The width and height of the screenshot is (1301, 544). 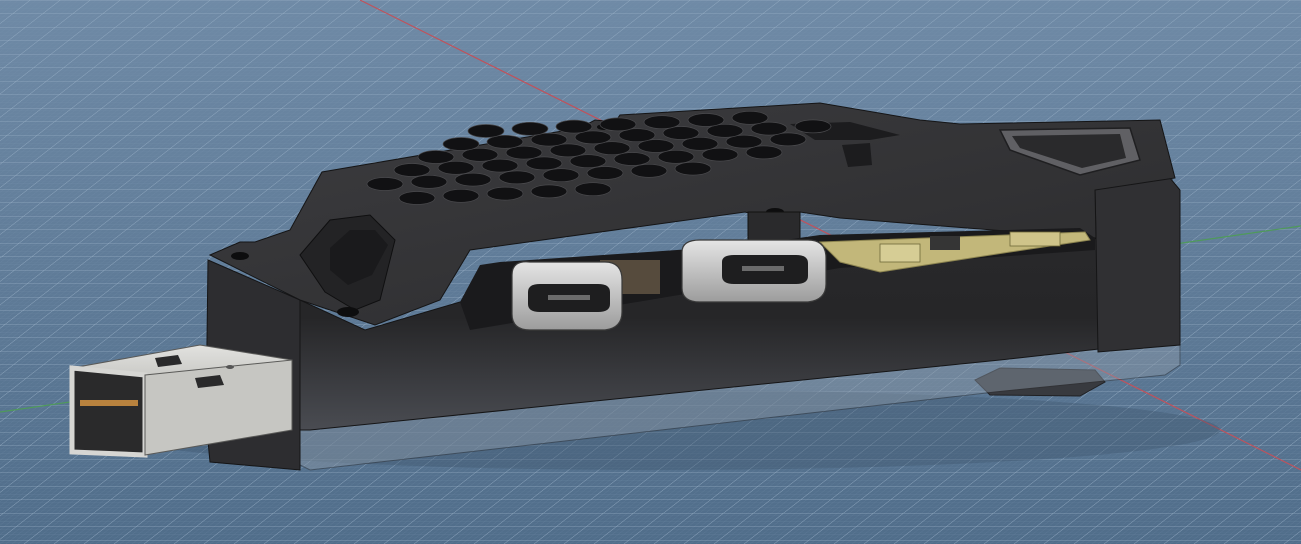 What do you see at coordinates (108, 411) in the screenshot?
I see `usb-plug-front` at bounding box center [108, 411].